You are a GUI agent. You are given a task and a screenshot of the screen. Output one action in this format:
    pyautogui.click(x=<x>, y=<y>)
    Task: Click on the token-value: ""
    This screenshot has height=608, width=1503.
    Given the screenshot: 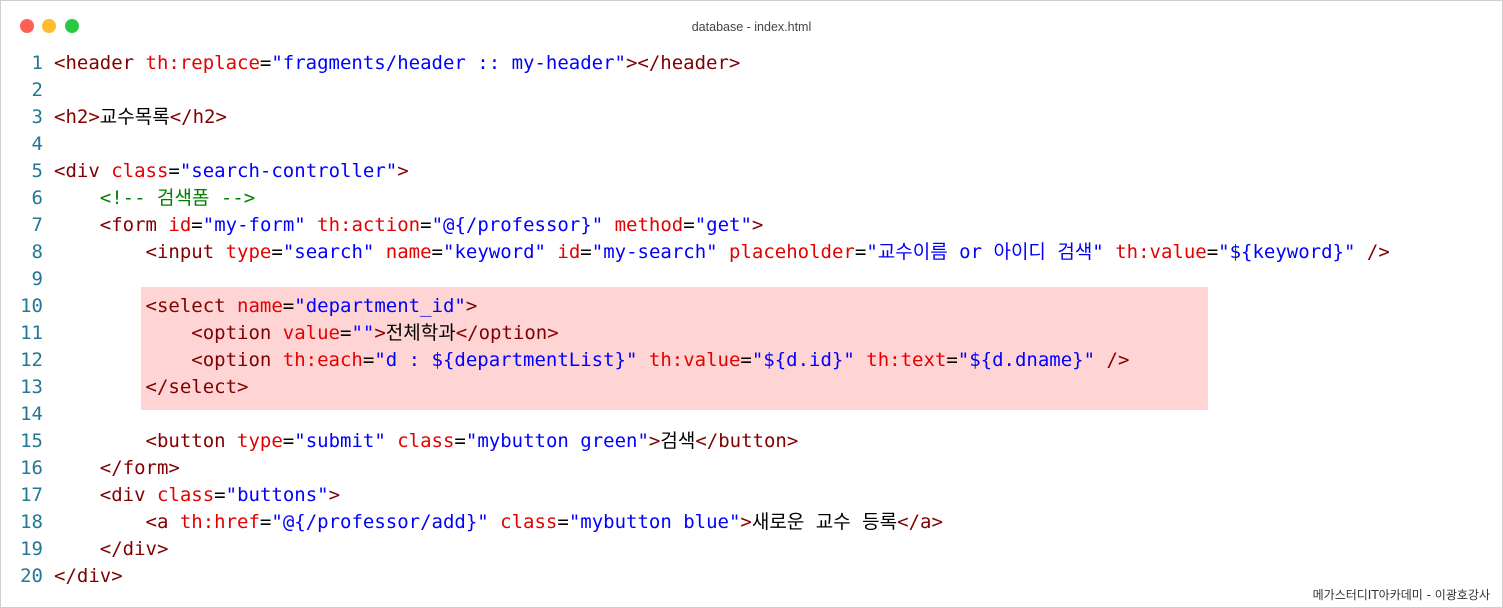 What is the action you would take?
    pyautogui.click(x=363, y=333)
    